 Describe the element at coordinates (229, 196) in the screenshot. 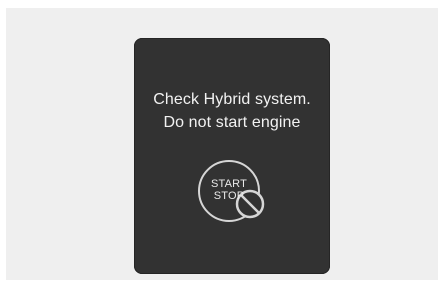

I see `stop-label: STOP` at that location.